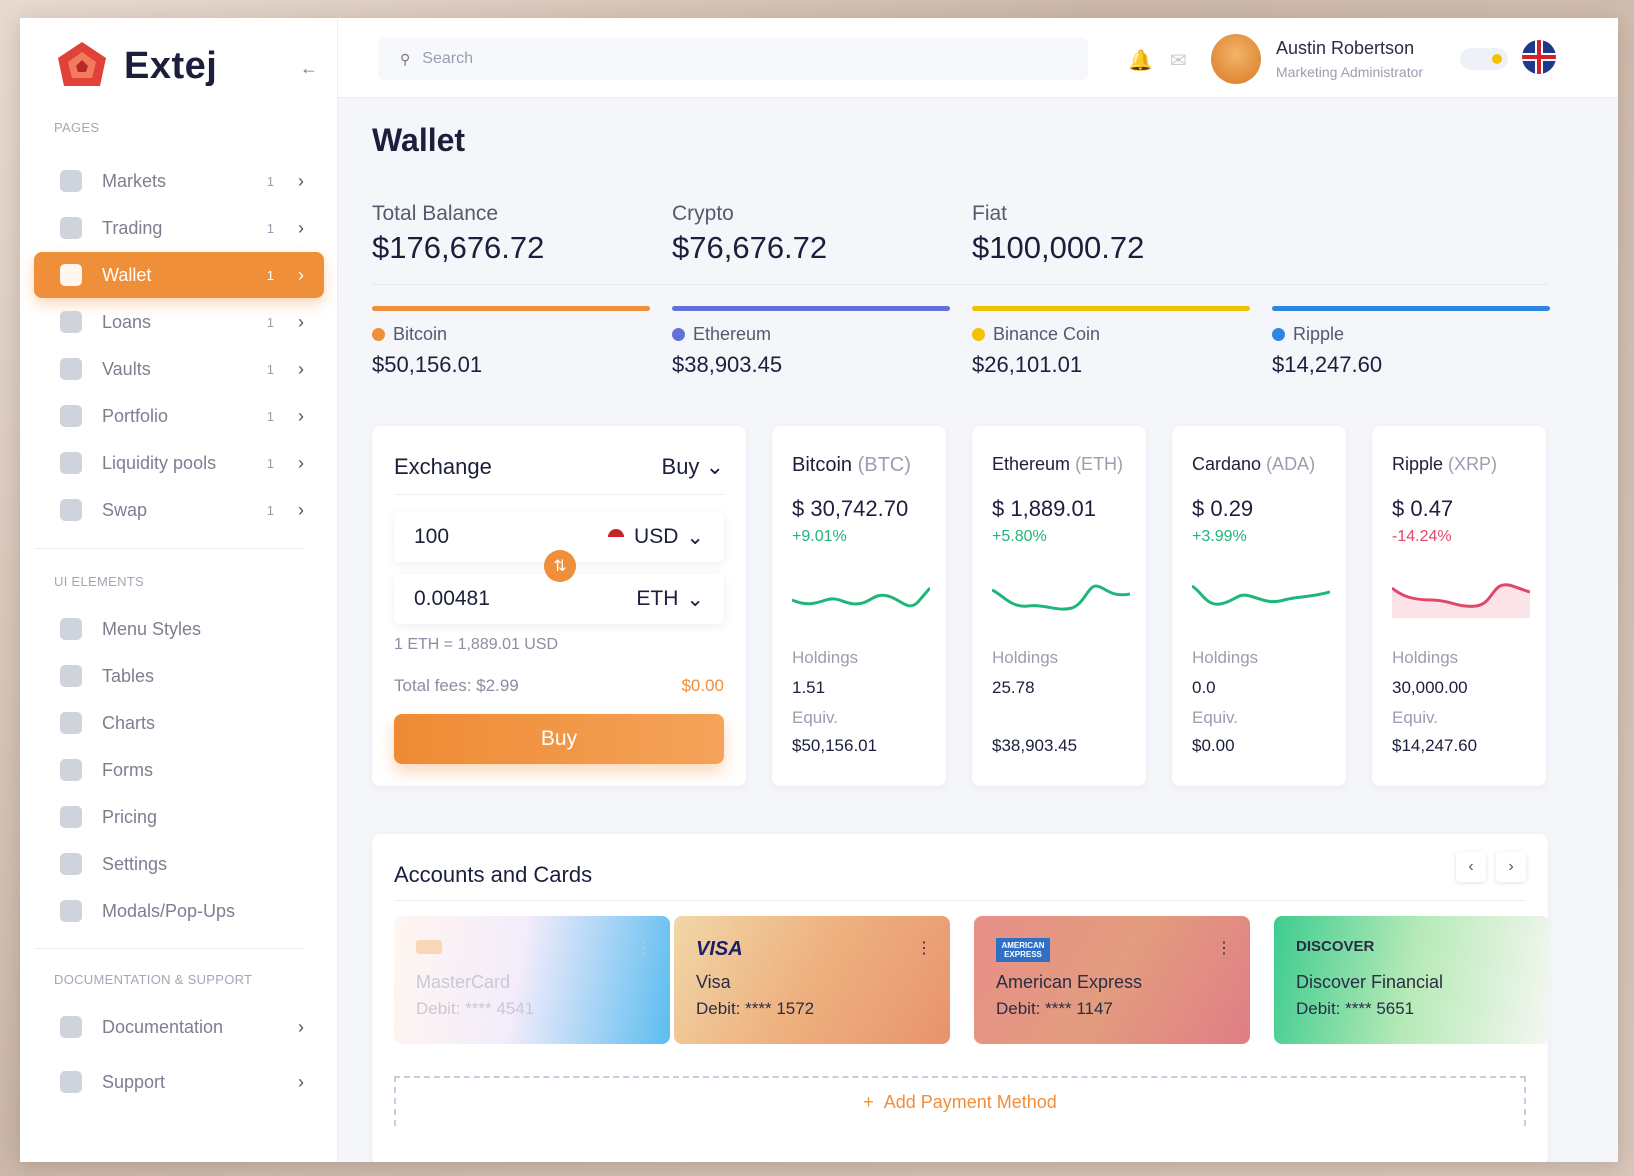 The image size is (1634, 1176). I want to click on result-value: 0.00481, so click(452, 598).